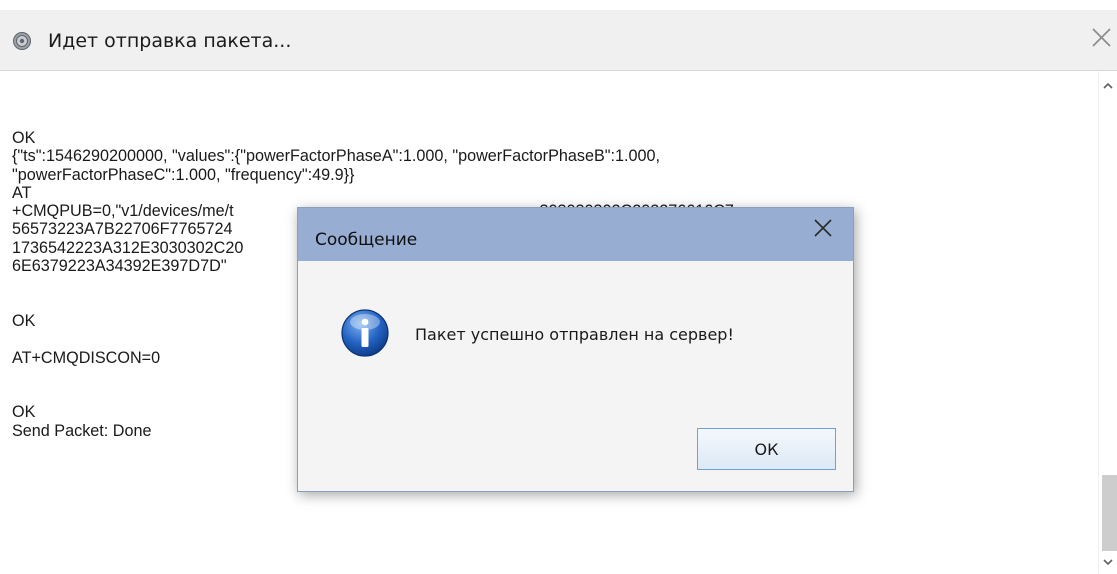 Image resolution: width=1117 pixels, height=574 pixels. Describe the element at coordinates (24, 138) in the screenshot. I see `log-line: OK` at that location.